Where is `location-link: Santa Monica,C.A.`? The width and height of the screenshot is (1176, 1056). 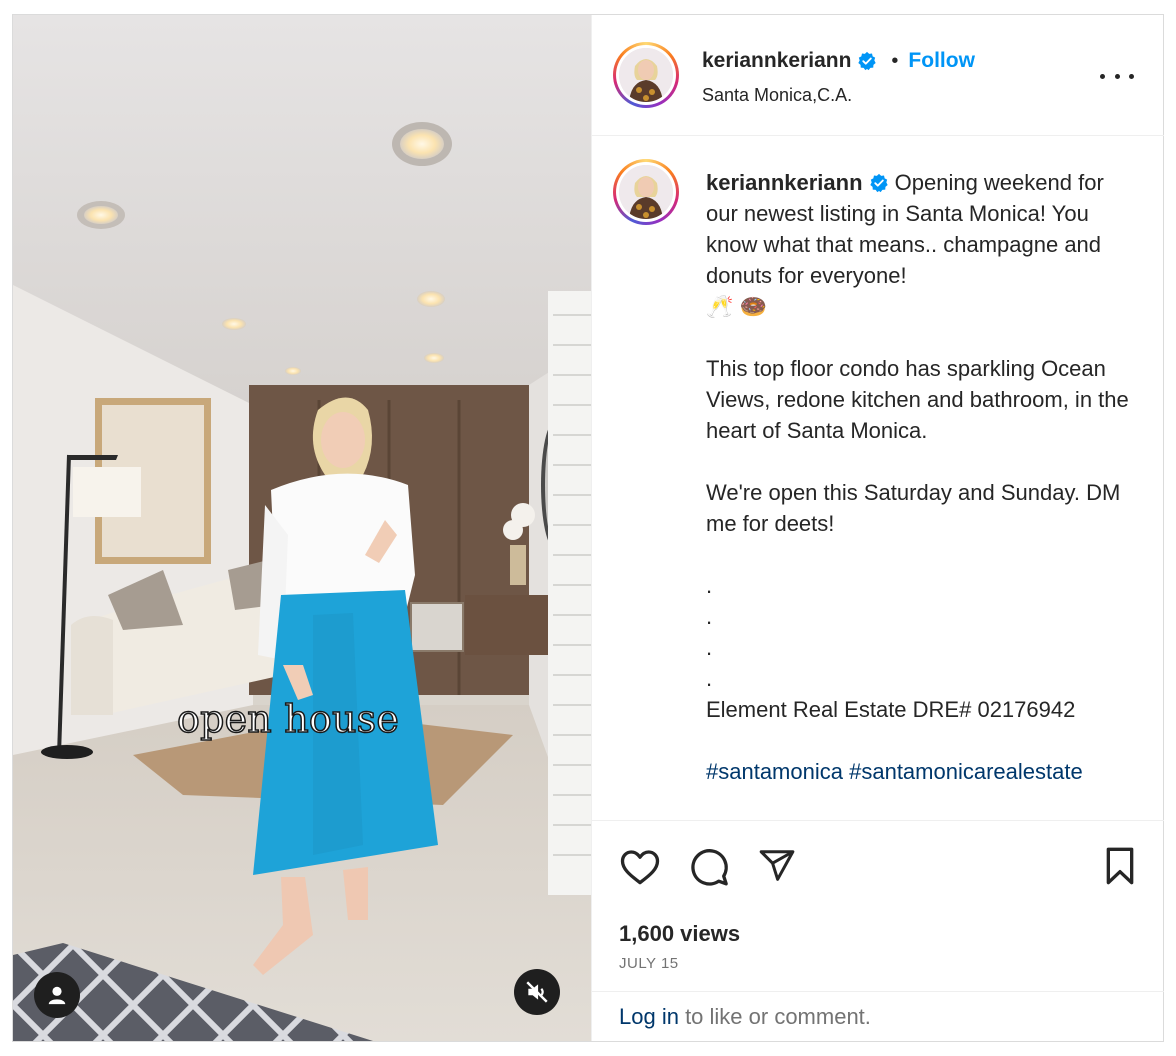
location-link: Santa Monica,C.A. is located at coordinates (777, 95).